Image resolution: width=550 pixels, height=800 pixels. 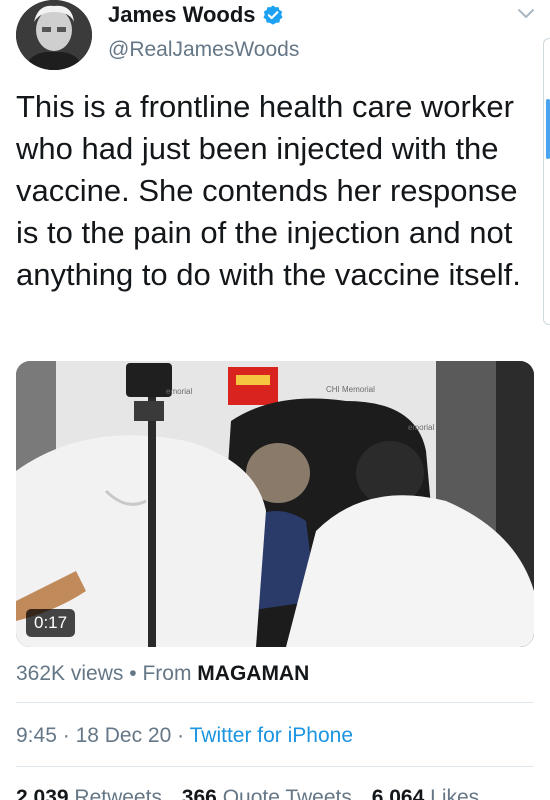 I want to click on author-handle: @RealJamesWoods, so click(x=203, y=50).